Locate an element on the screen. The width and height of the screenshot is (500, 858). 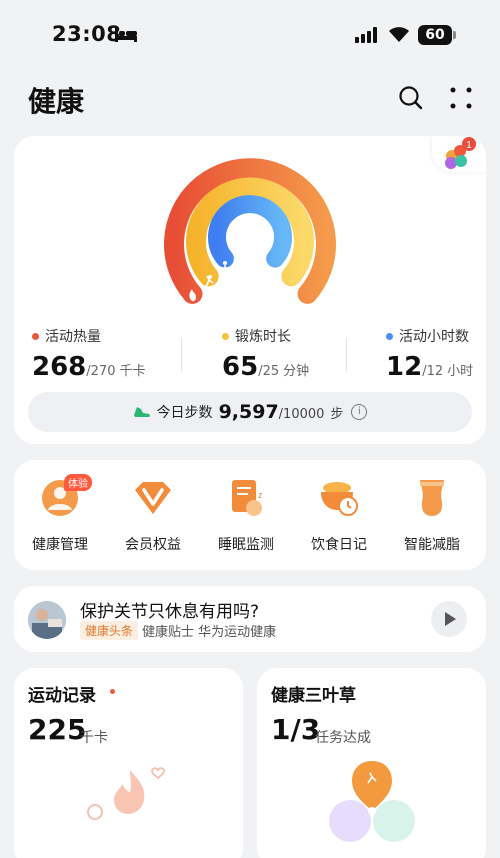
exercise-stat: 锻炼时长 65/25 分钟 is located at coordinates (265, 354).